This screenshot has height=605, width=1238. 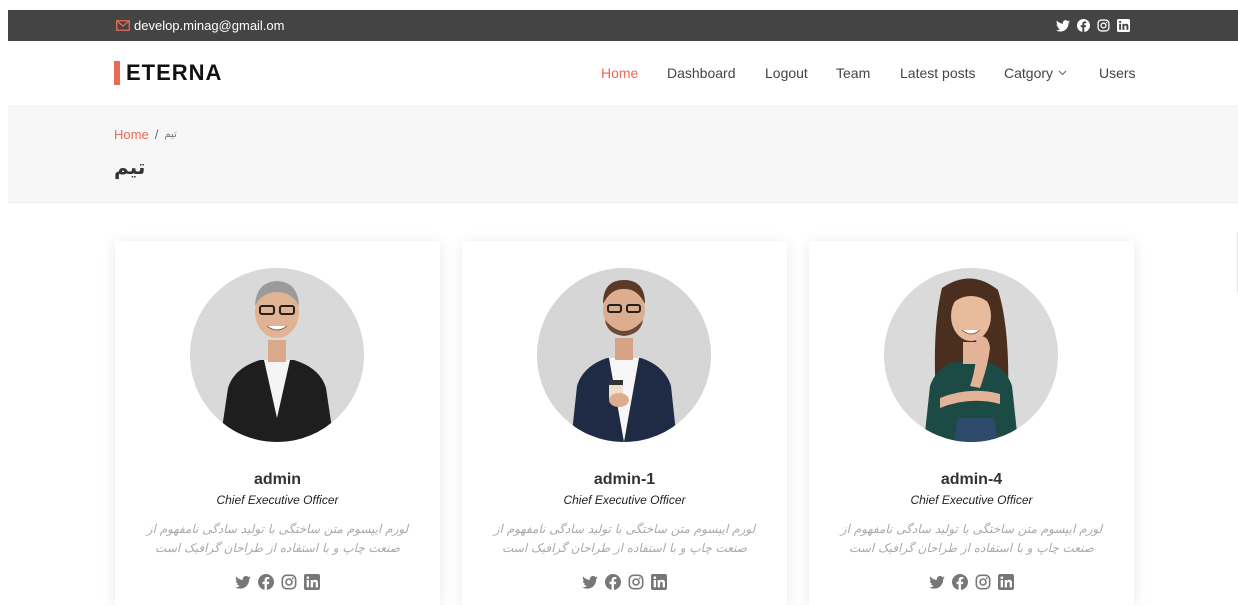 I want to click on nav-category: Catgory, so click(x=1035, y=73).